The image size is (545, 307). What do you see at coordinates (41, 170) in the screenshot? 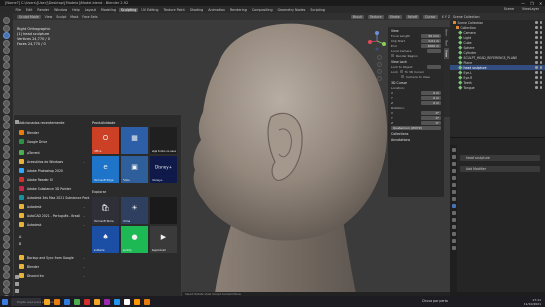
I see `start-menu-app: Adobe Photoshop 2020` at bounding box center [41, 170].